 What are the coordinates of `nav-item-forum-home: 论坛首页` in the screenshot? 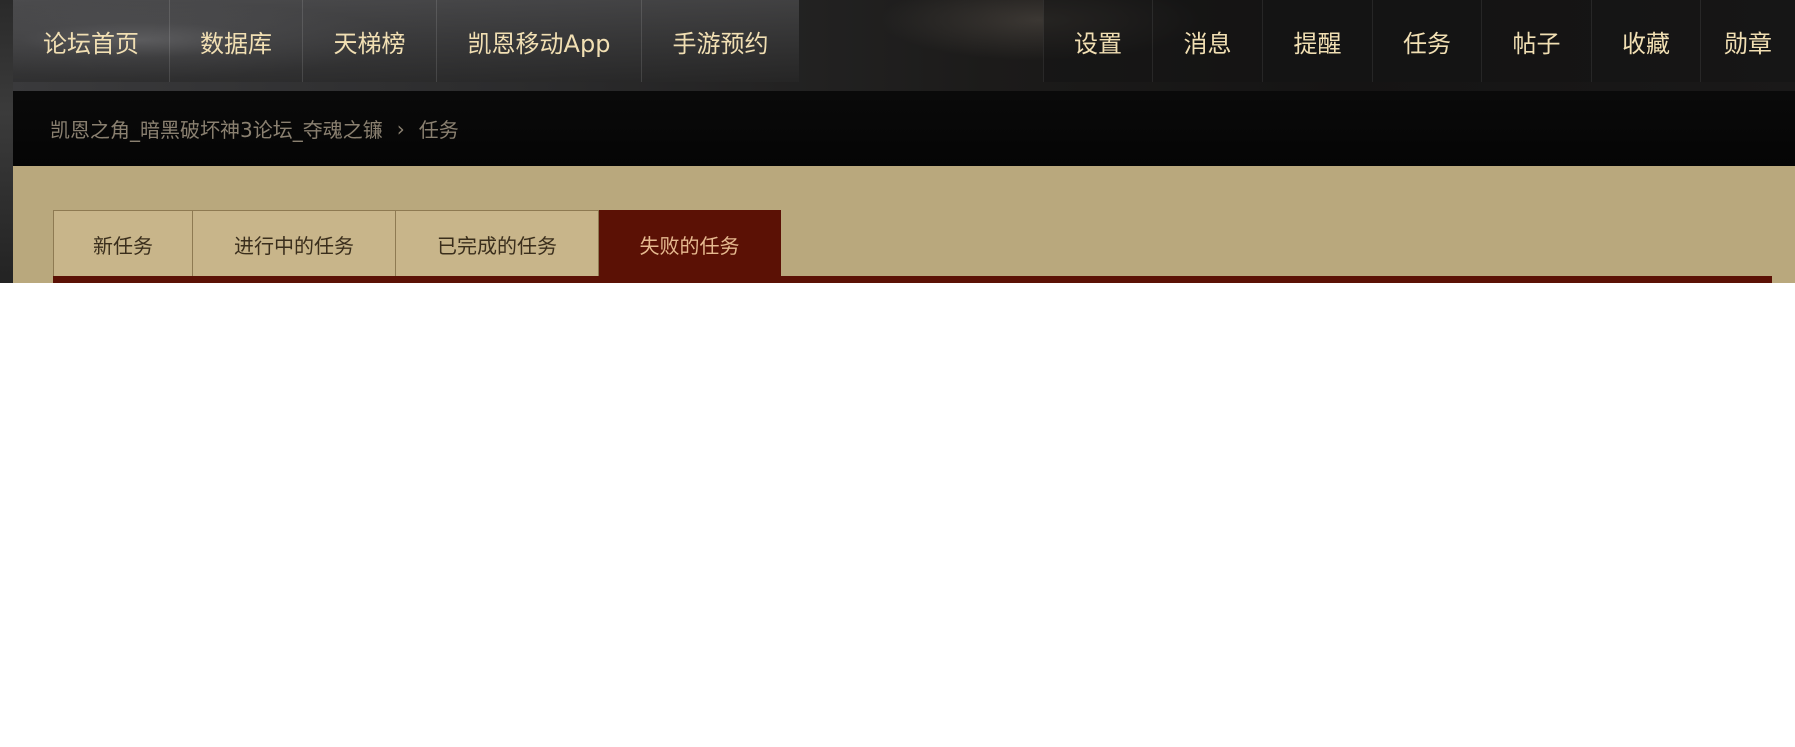 It's located at (91, 41).